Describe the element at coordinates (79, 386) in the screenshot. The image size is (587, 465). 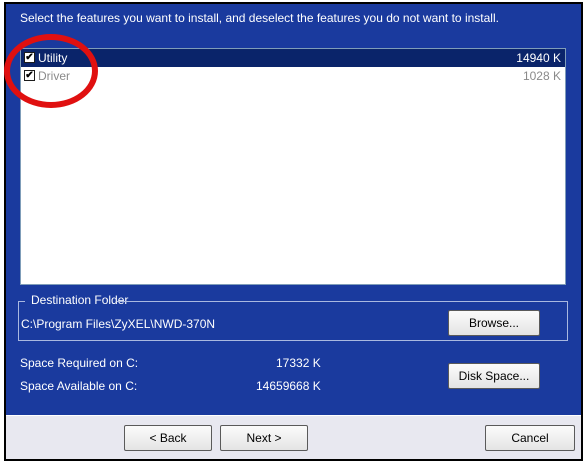
I see `space-available-label: Space Available on C:` at that location.